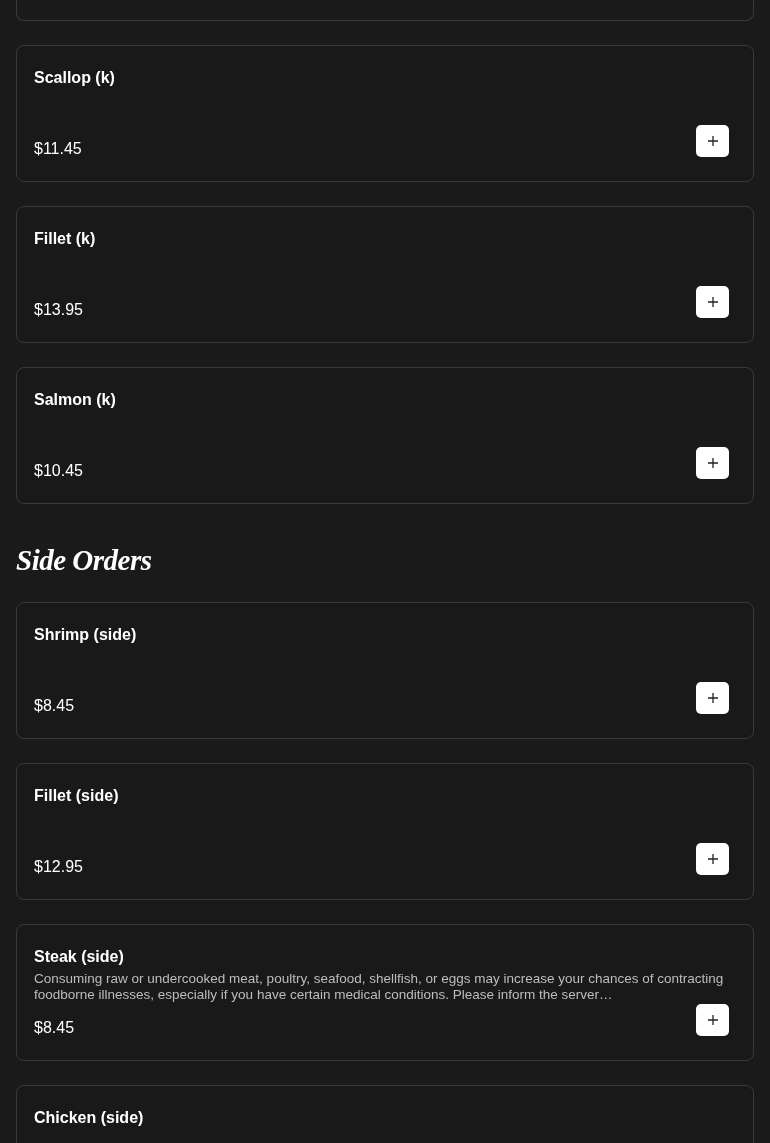  What do you see at coordinates (385, 113) in the screenshot?
I see `menu-item-card: Scallop (k) $11.45` at bounding box center [385, 113].